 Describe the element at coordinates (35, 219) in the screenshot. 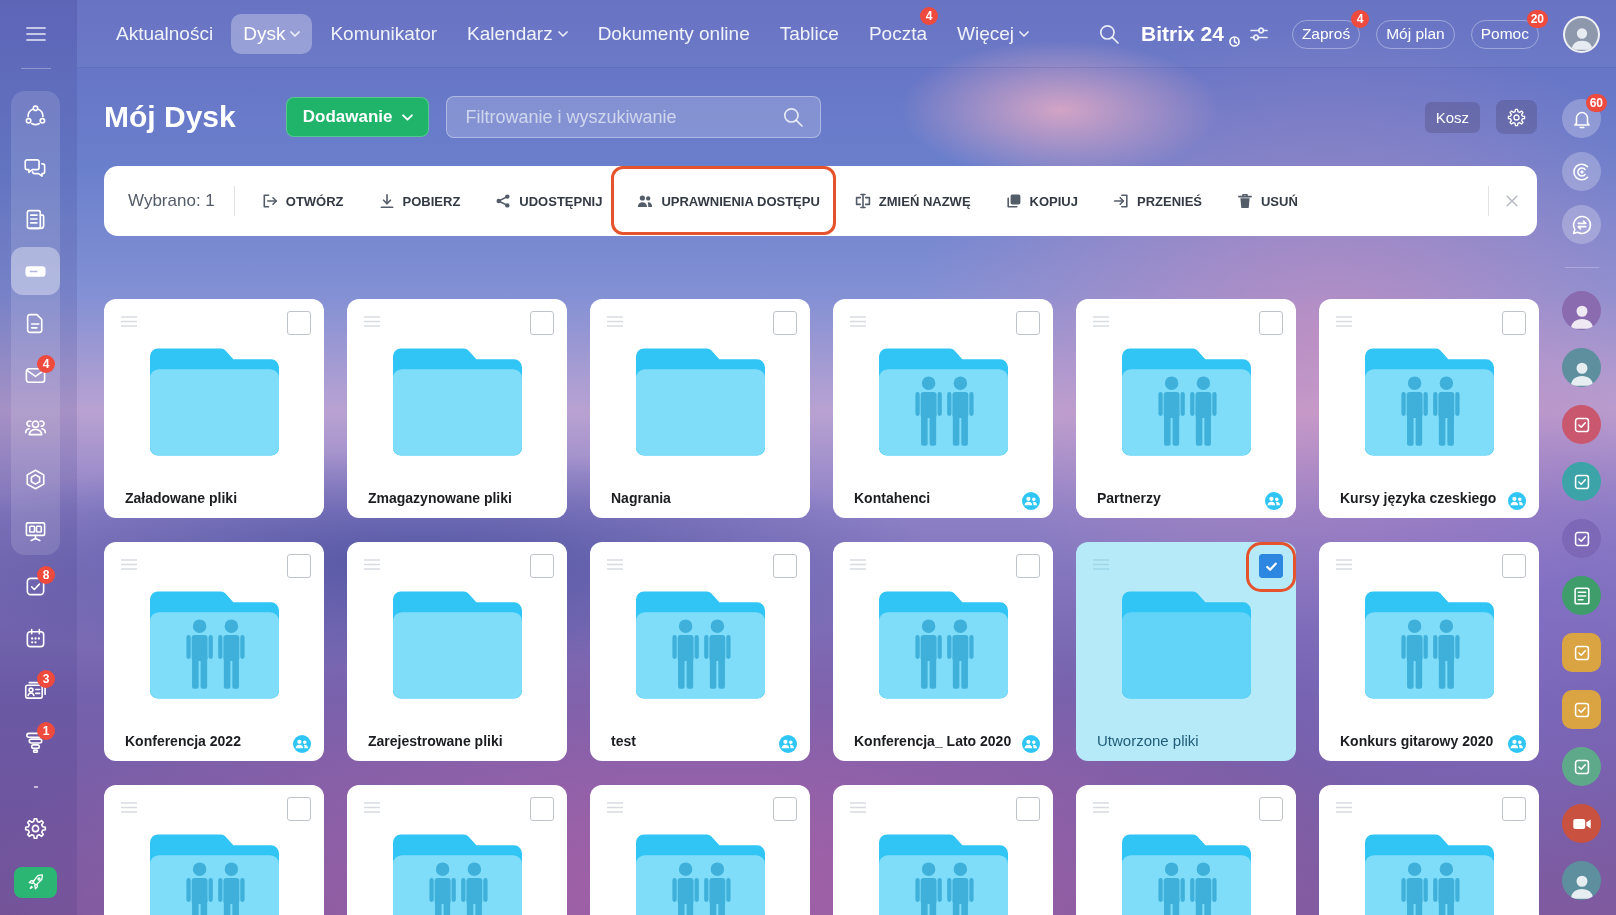

I see `newspaper-icon` at that location.